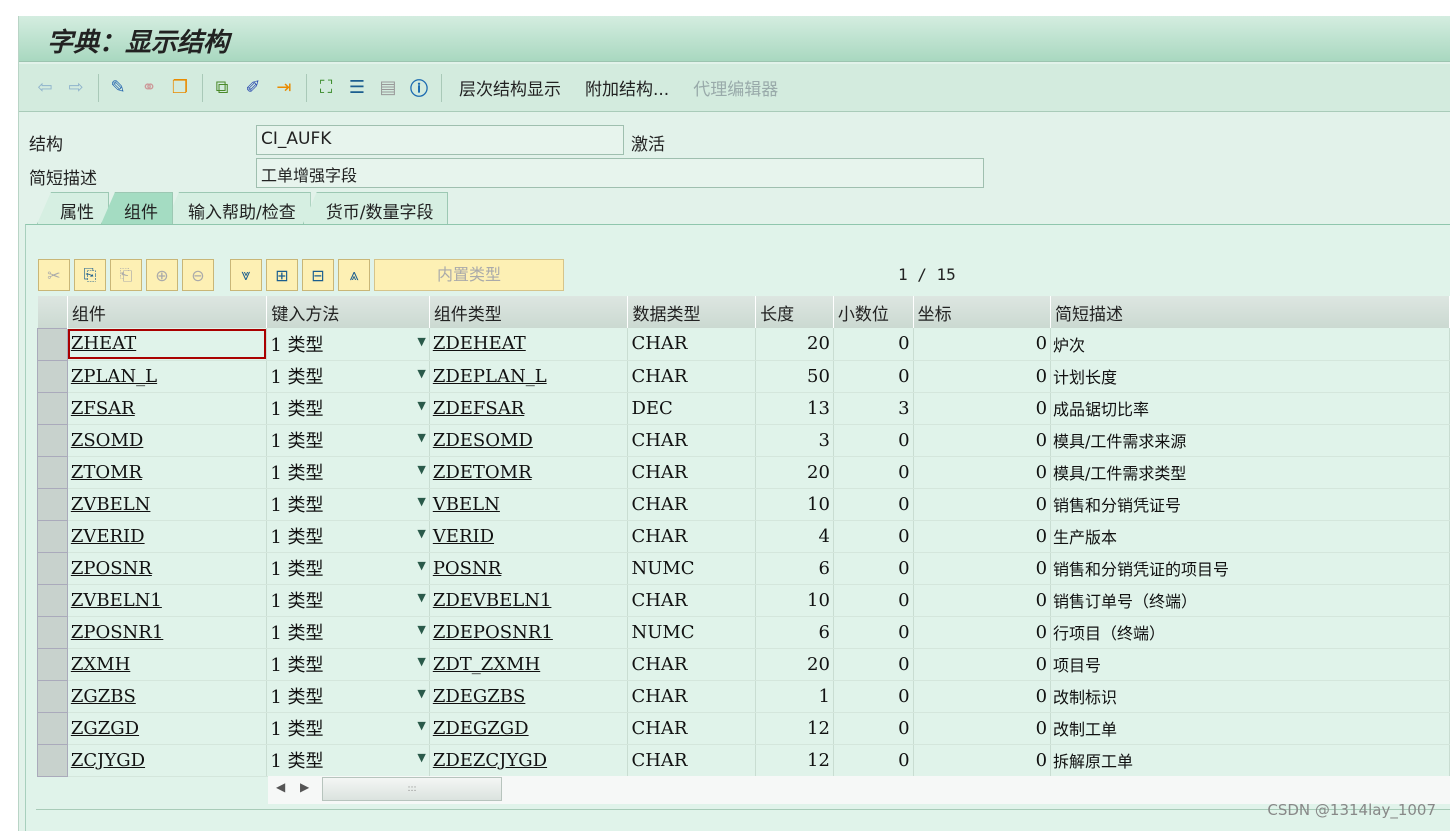 The width and height of the screenshot is (1450, 831). I want to click on component-type-link: ZDESOMD, so click(483, 440).